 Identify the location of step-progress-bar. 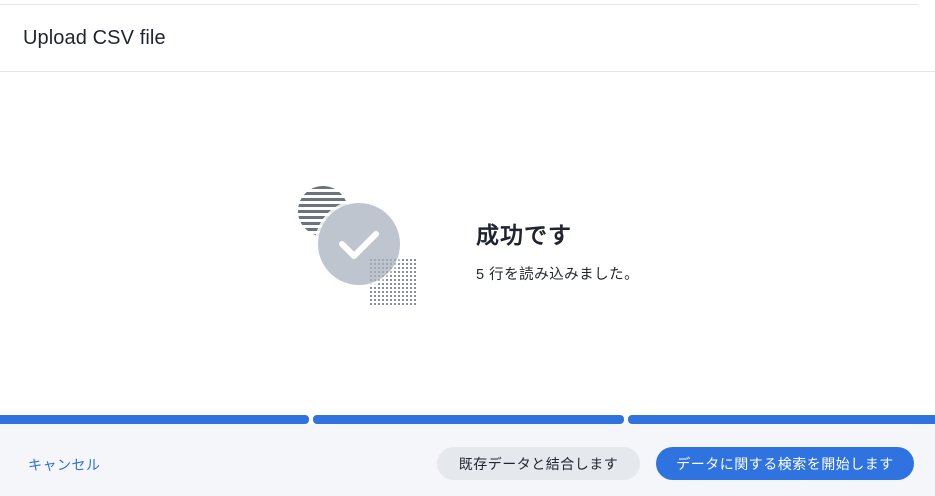
(467, 419).